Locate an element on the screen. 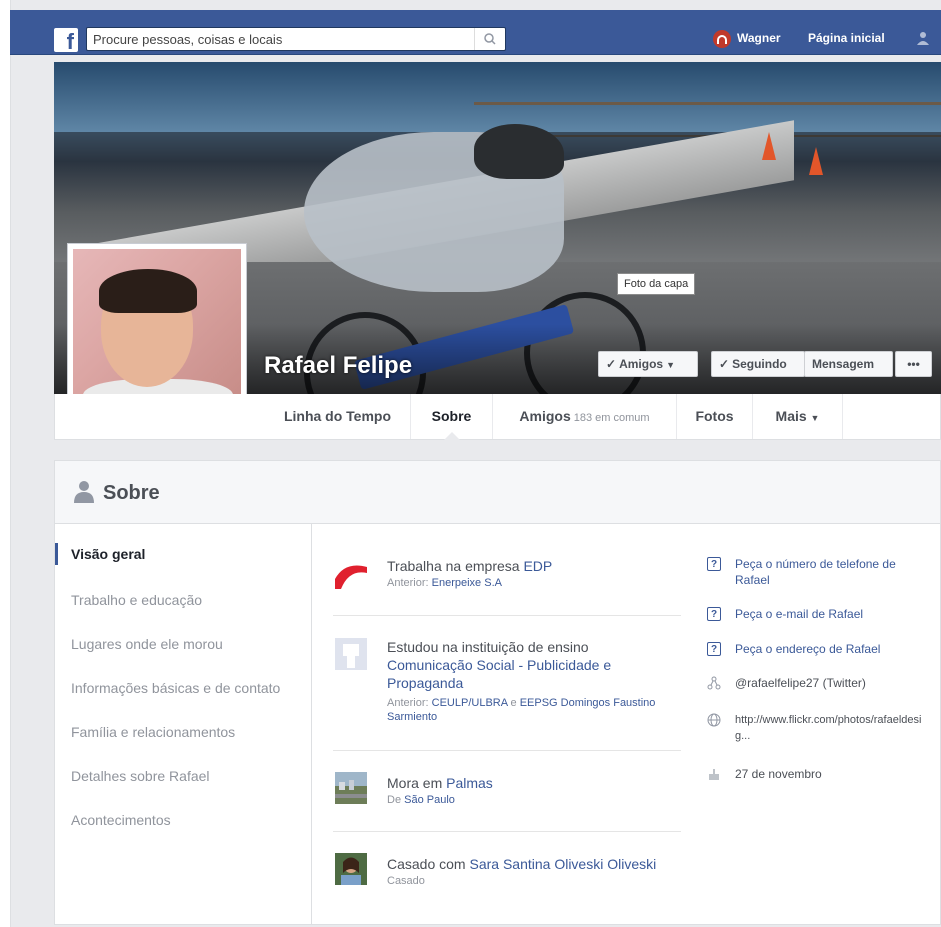  relationship-status-text: Casado is located at coordinates (406, 881).